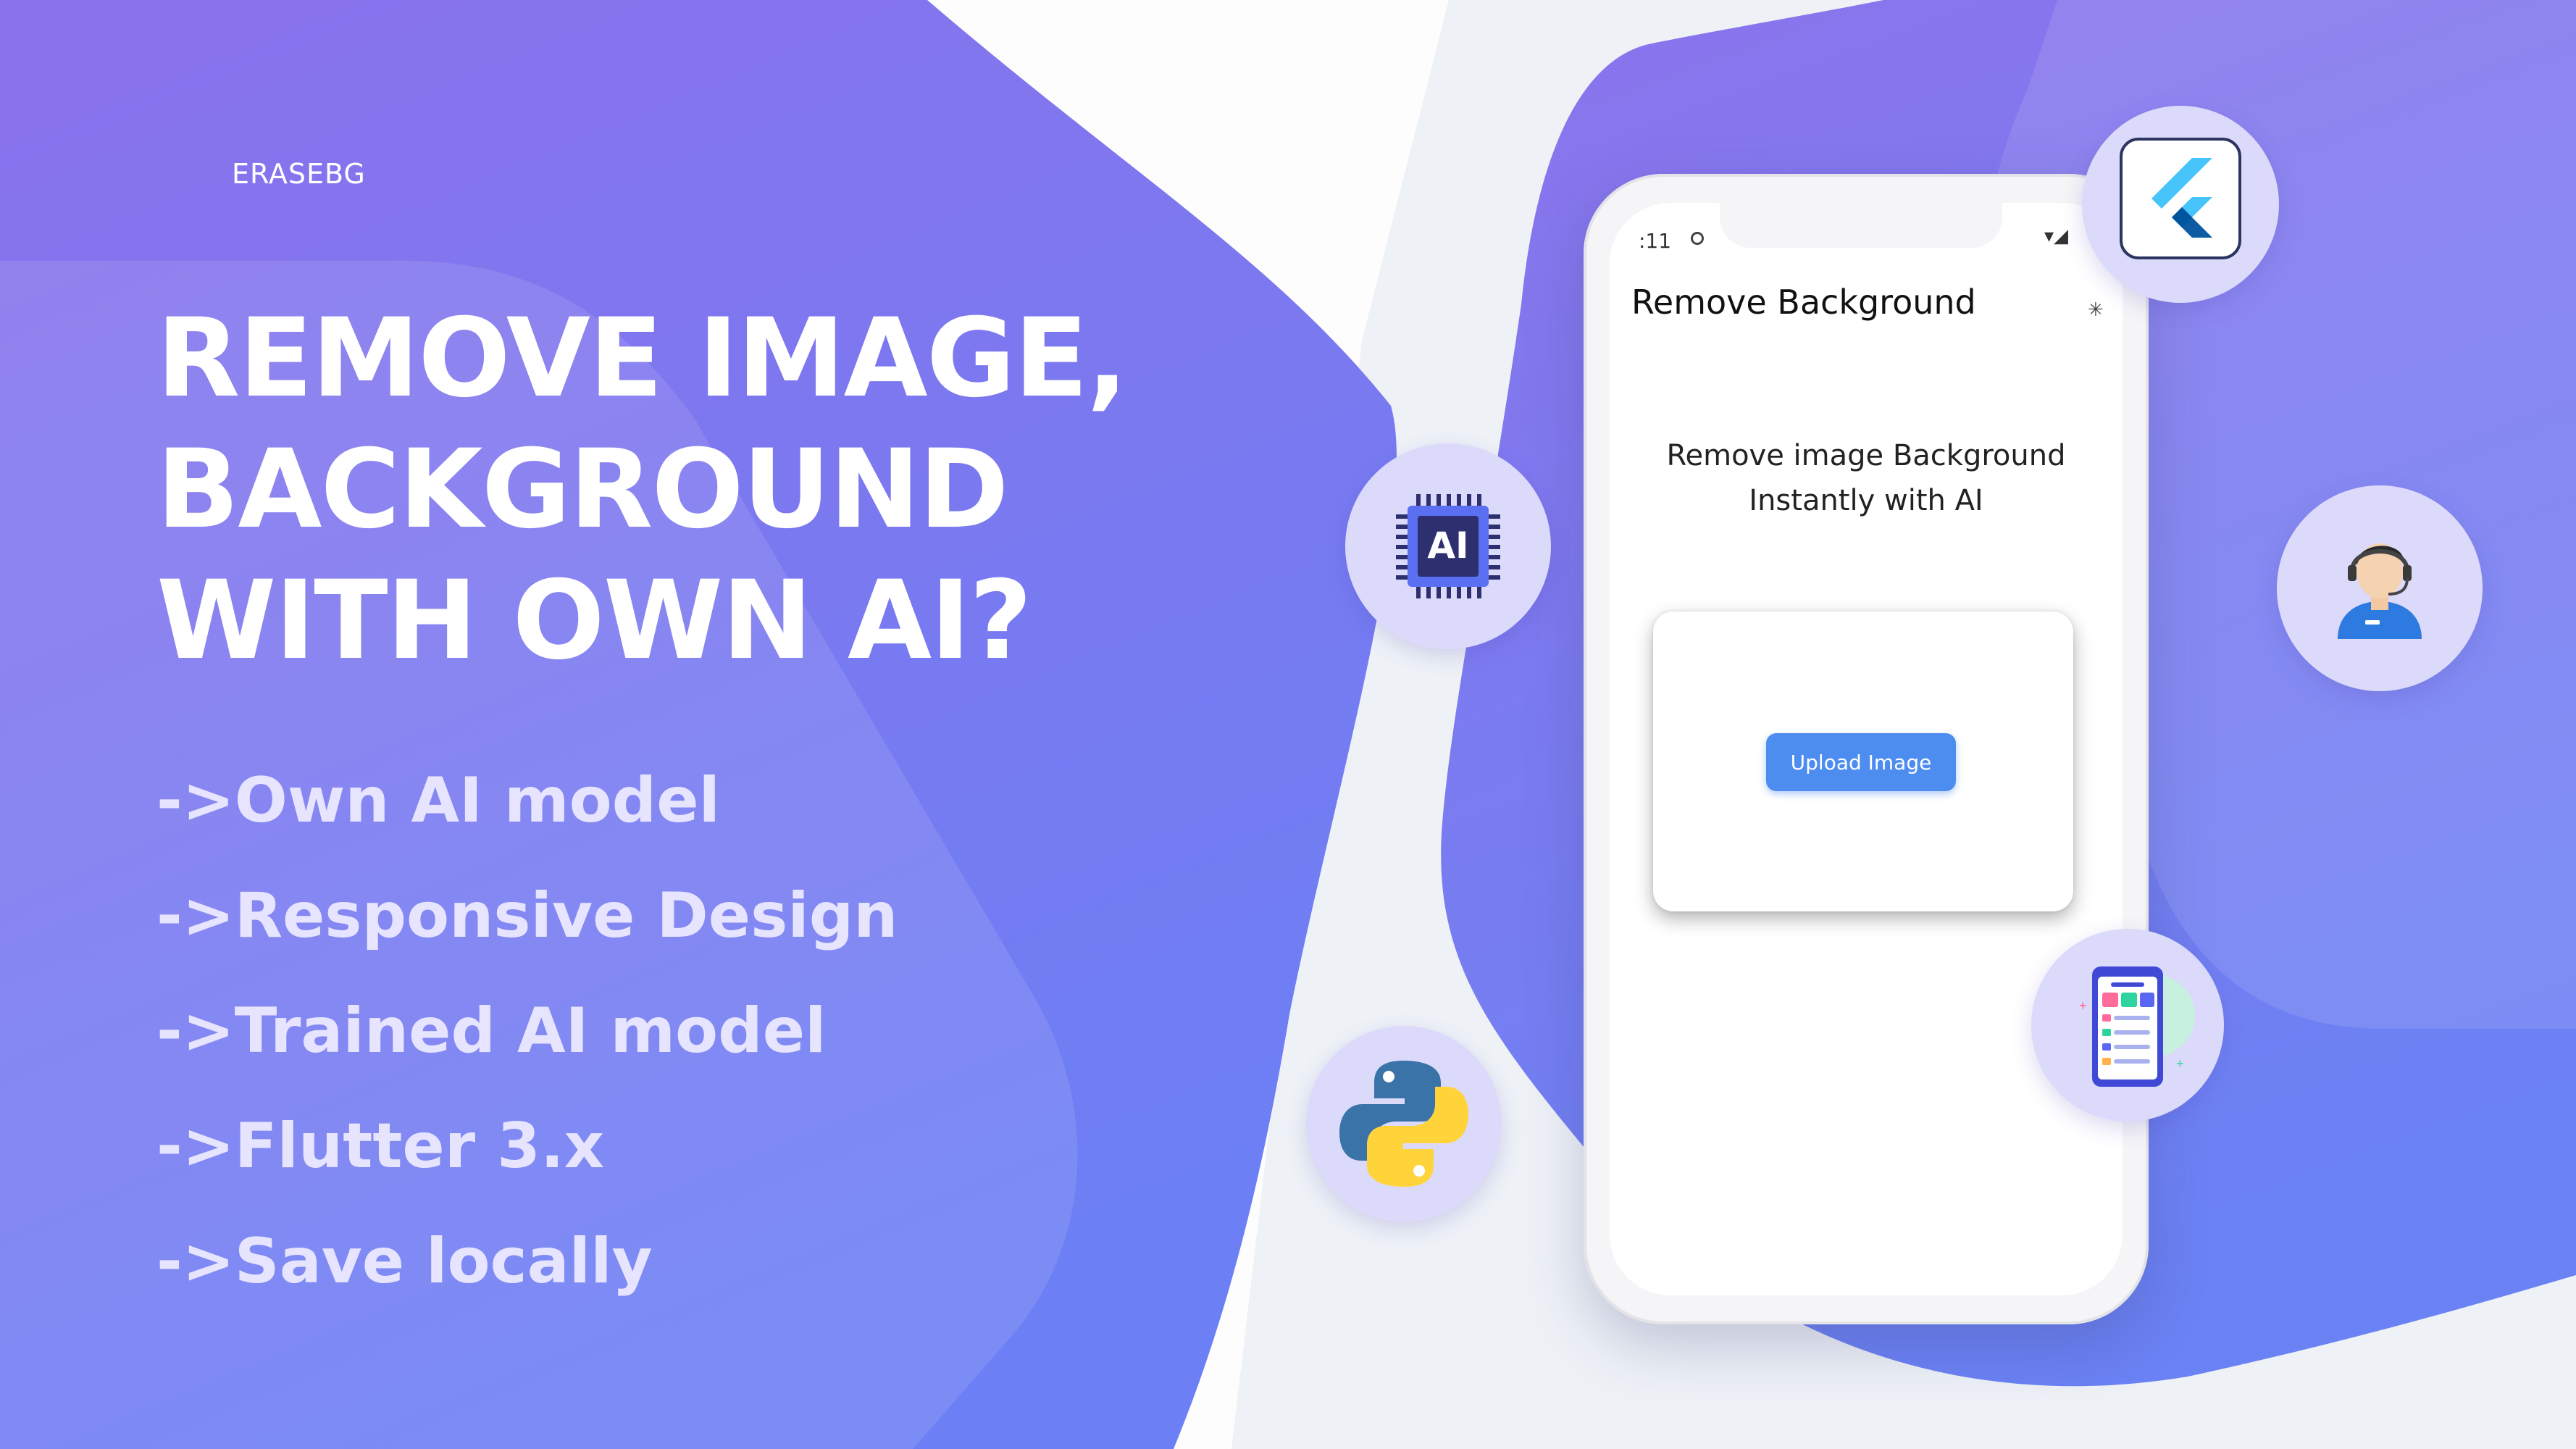  I want to click on upload-card: Upload Image, so click(1863, 761).